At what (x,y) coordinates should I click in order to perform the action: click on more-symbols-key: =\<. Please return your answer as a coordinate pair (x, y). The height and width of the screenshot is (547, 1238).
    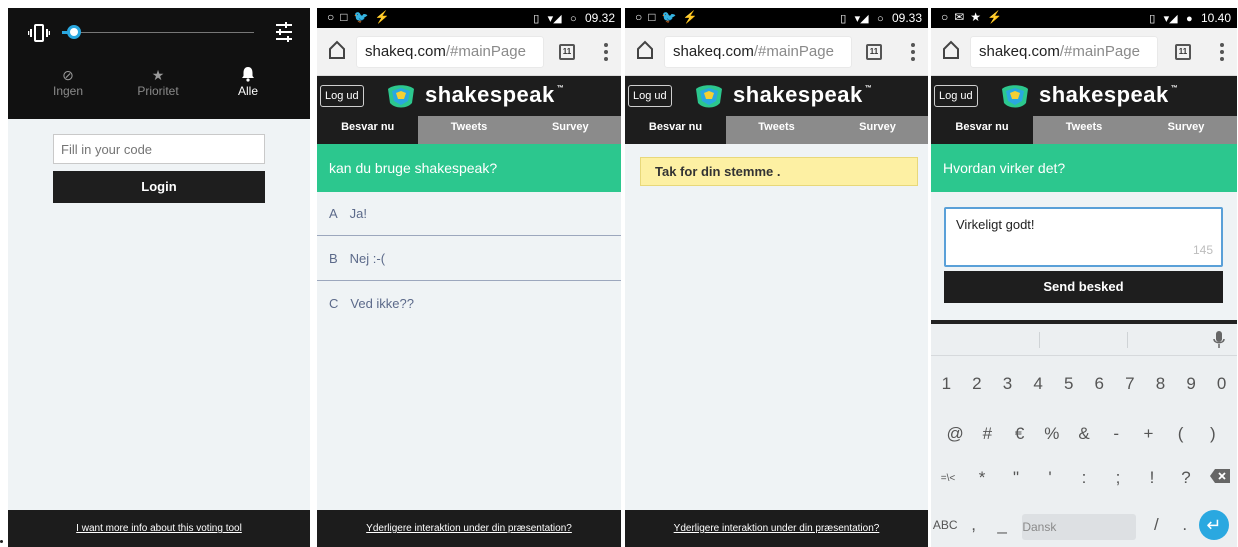
    Looking at the image, I should click on (948, 479).